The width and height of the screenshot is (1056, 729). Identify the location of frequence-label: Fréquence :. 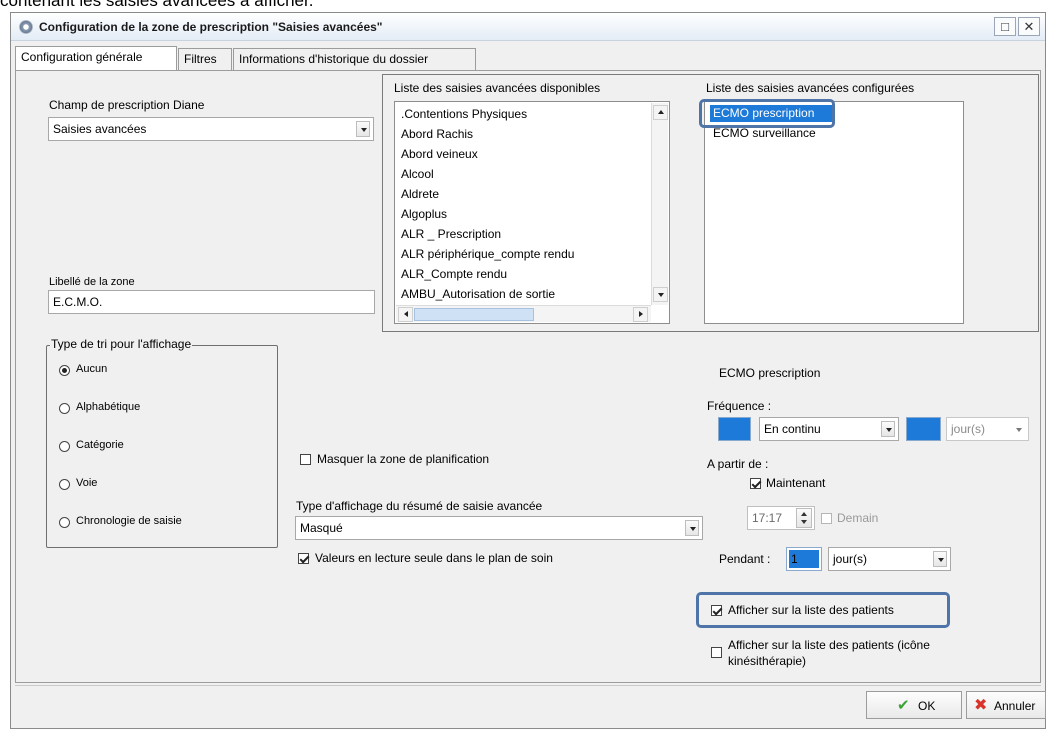
(739, 406).